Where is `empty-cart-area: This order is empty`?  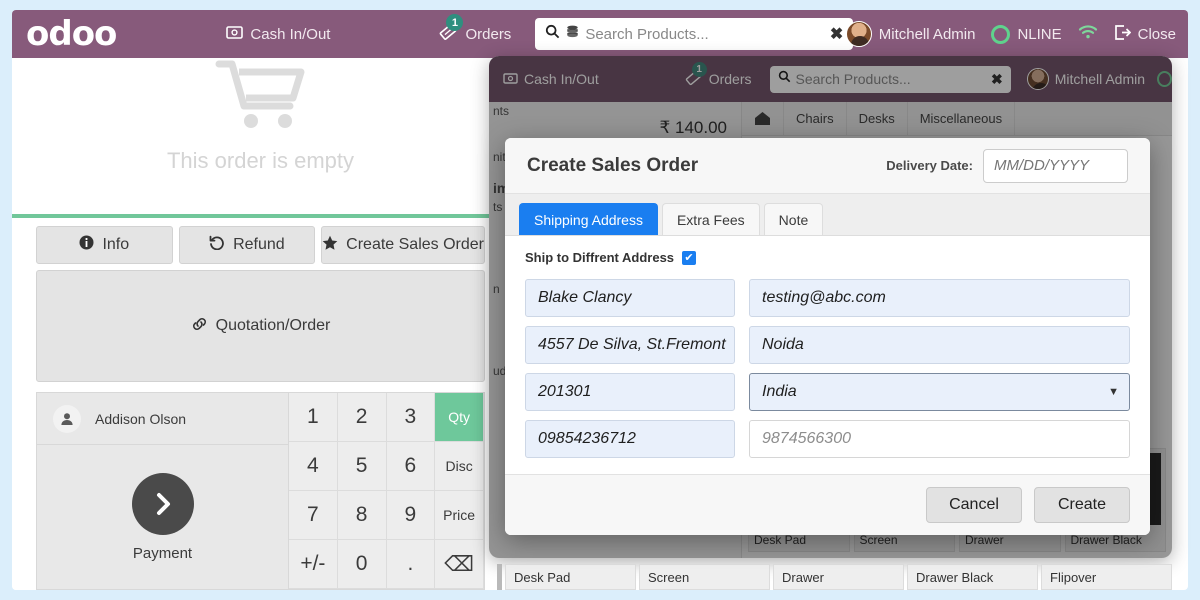
empty-cart-area: This order is empty is located at coordinates (260, 136).